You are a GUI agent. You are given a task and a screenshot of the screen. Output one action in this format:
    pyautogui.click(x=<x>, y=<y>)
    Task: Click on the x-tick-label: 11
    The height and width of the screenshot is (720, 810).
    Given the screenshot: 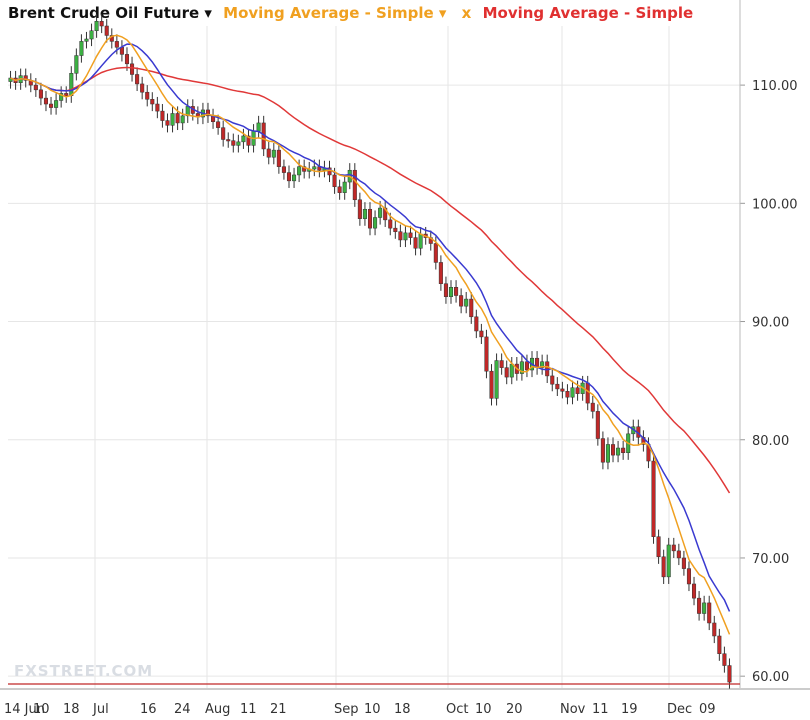 What is the action you would take?
    pyautogui.click(x=248, y=709)
    